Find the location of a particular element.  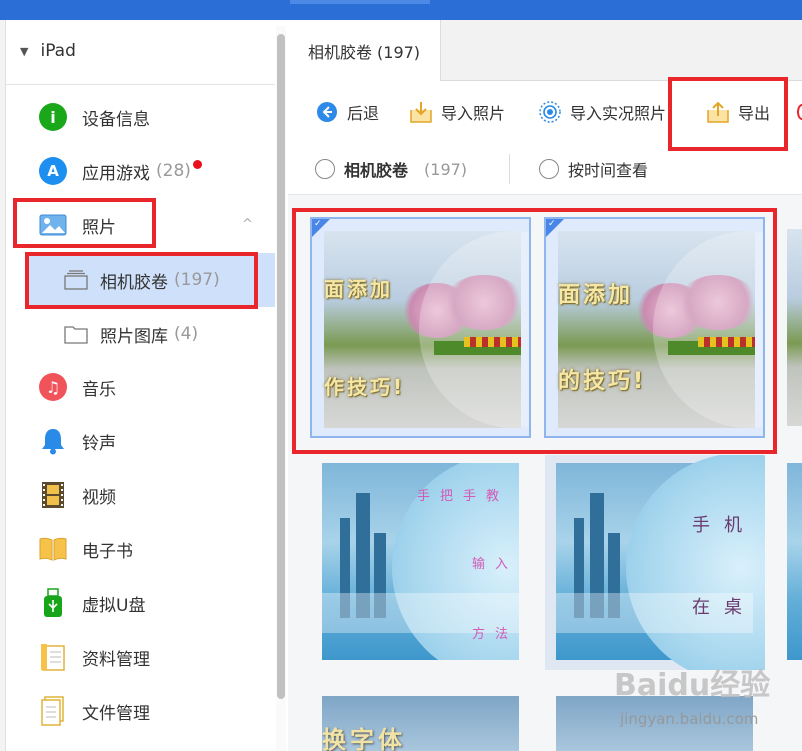

sidebar-subitem-count: (4) is located at coordinates (186, 334).